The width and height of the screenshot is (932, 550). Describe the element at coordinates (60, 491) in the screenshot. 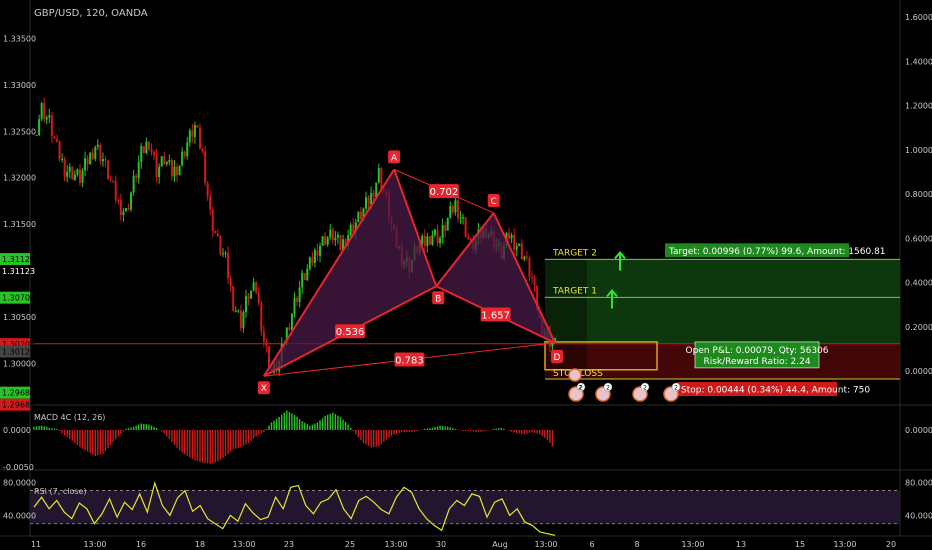

I see `rsi-title: RSI (7, close)` at that location.